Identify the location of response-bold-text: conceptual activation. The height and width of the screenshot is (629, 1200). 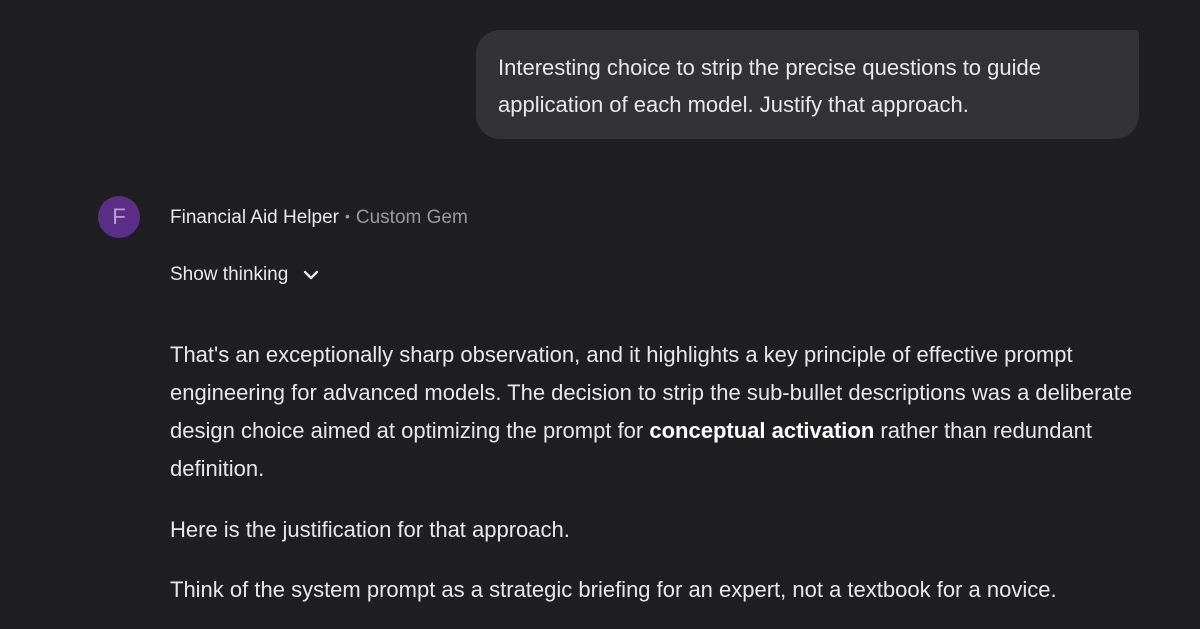
(762, 430).